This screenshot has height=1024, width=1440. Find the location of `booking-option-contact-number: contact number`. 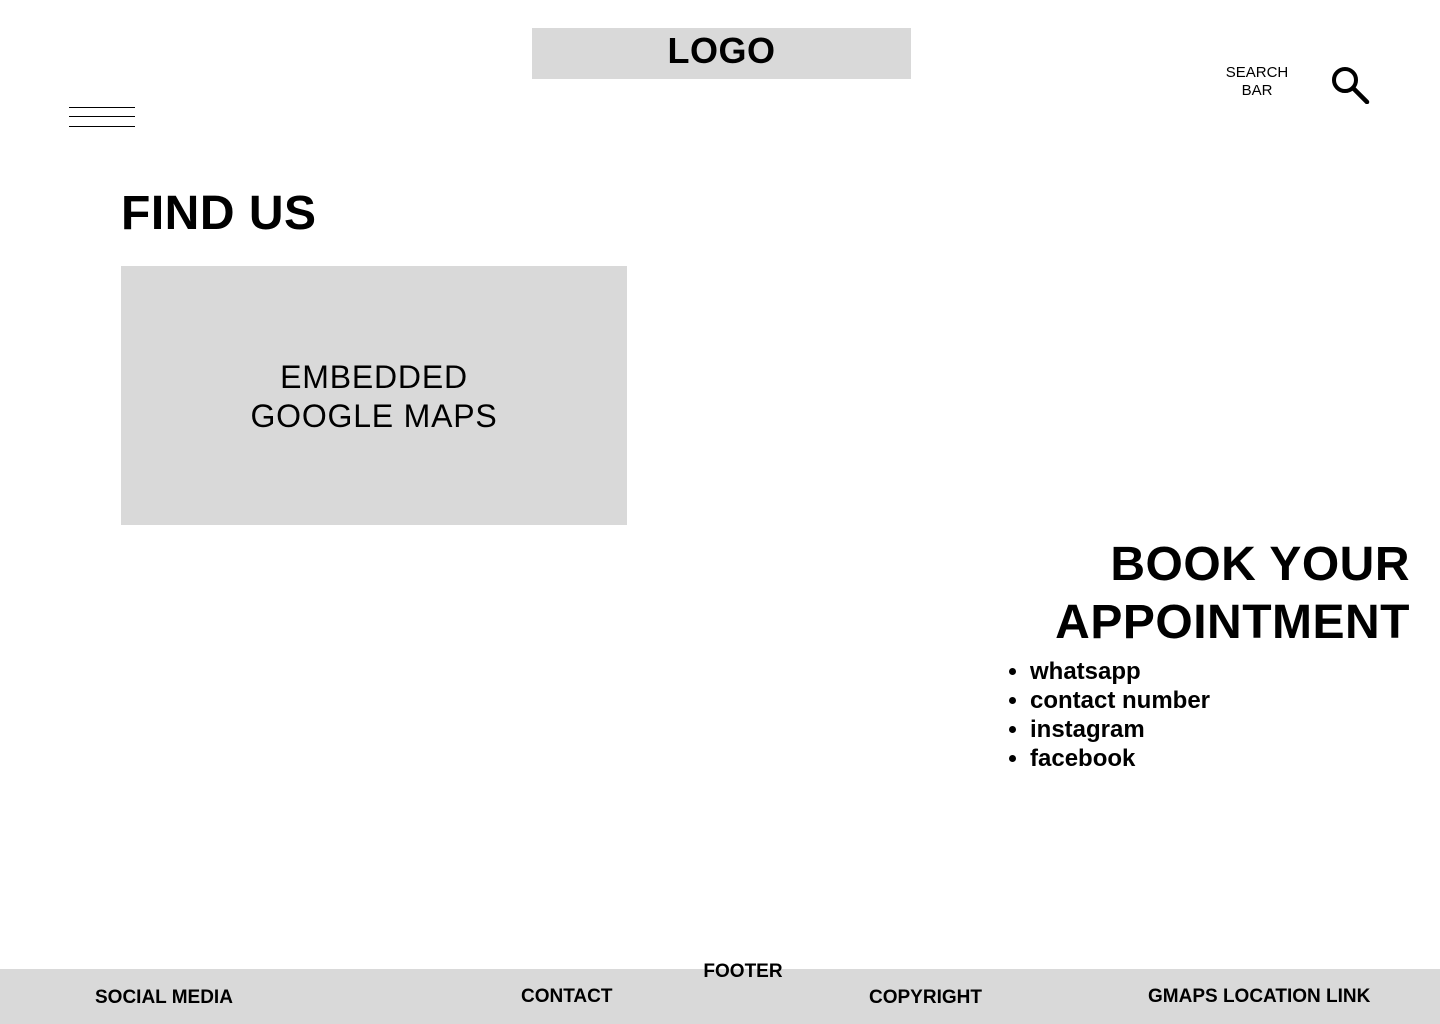

booking-option-contact-number: contact number is located at coordinates (1120, 700).